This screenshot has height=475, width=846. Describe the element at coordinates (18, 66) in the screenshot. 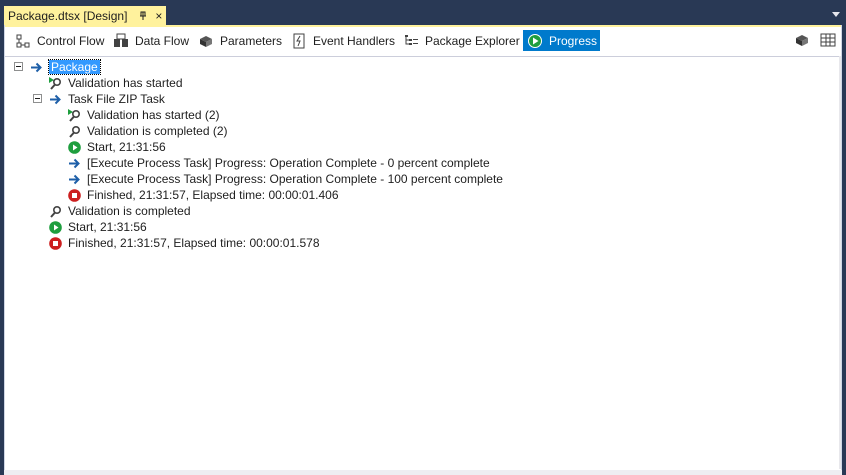

I see `collapse-package-toggle` at that location.